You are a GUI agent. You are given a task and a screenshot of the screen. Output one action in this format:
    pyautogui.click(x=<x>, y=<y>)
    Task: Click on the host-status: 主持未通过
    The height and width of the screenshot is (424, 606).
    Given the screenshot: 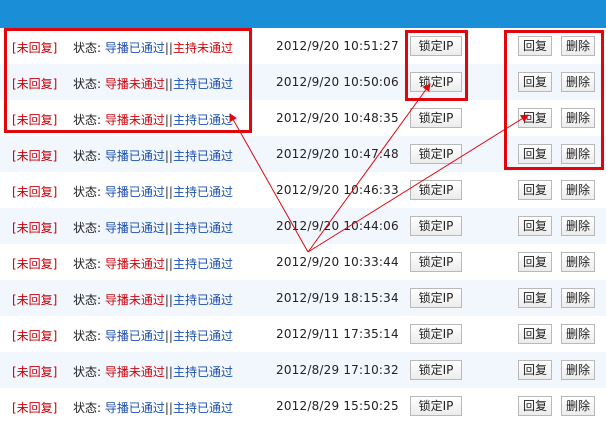 What is the action you would take?
    pyautogui.click(x=202, y=48)
    